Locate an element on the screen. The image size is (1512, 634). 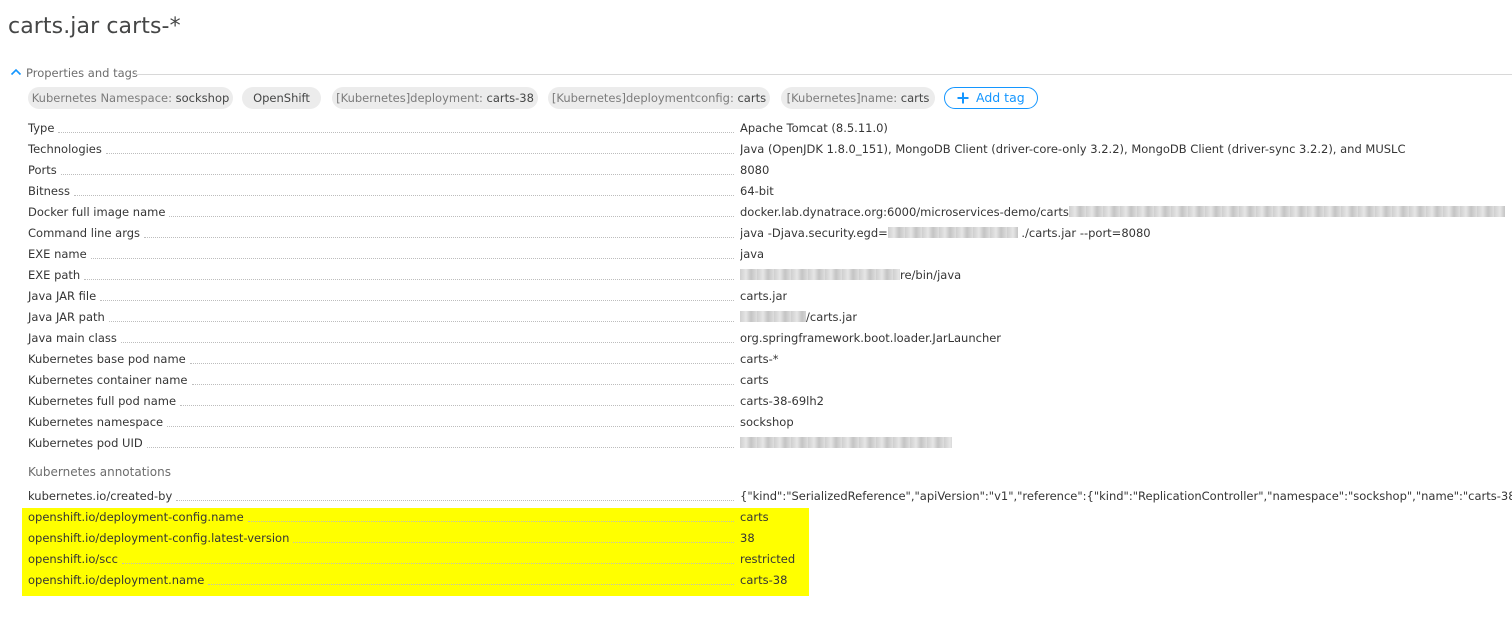
tag-key: [Kubernetes]deployment is located at coordinates (407, 98).